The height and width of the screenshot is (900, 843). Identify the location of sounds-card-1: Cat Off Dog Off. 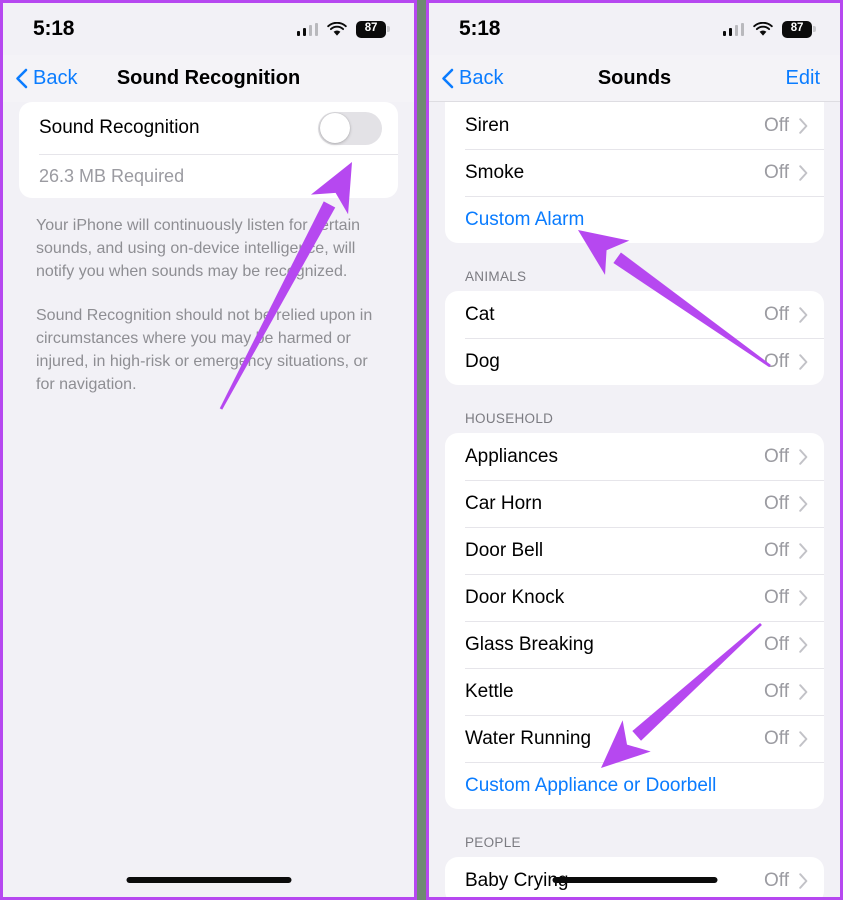
(634, 338).